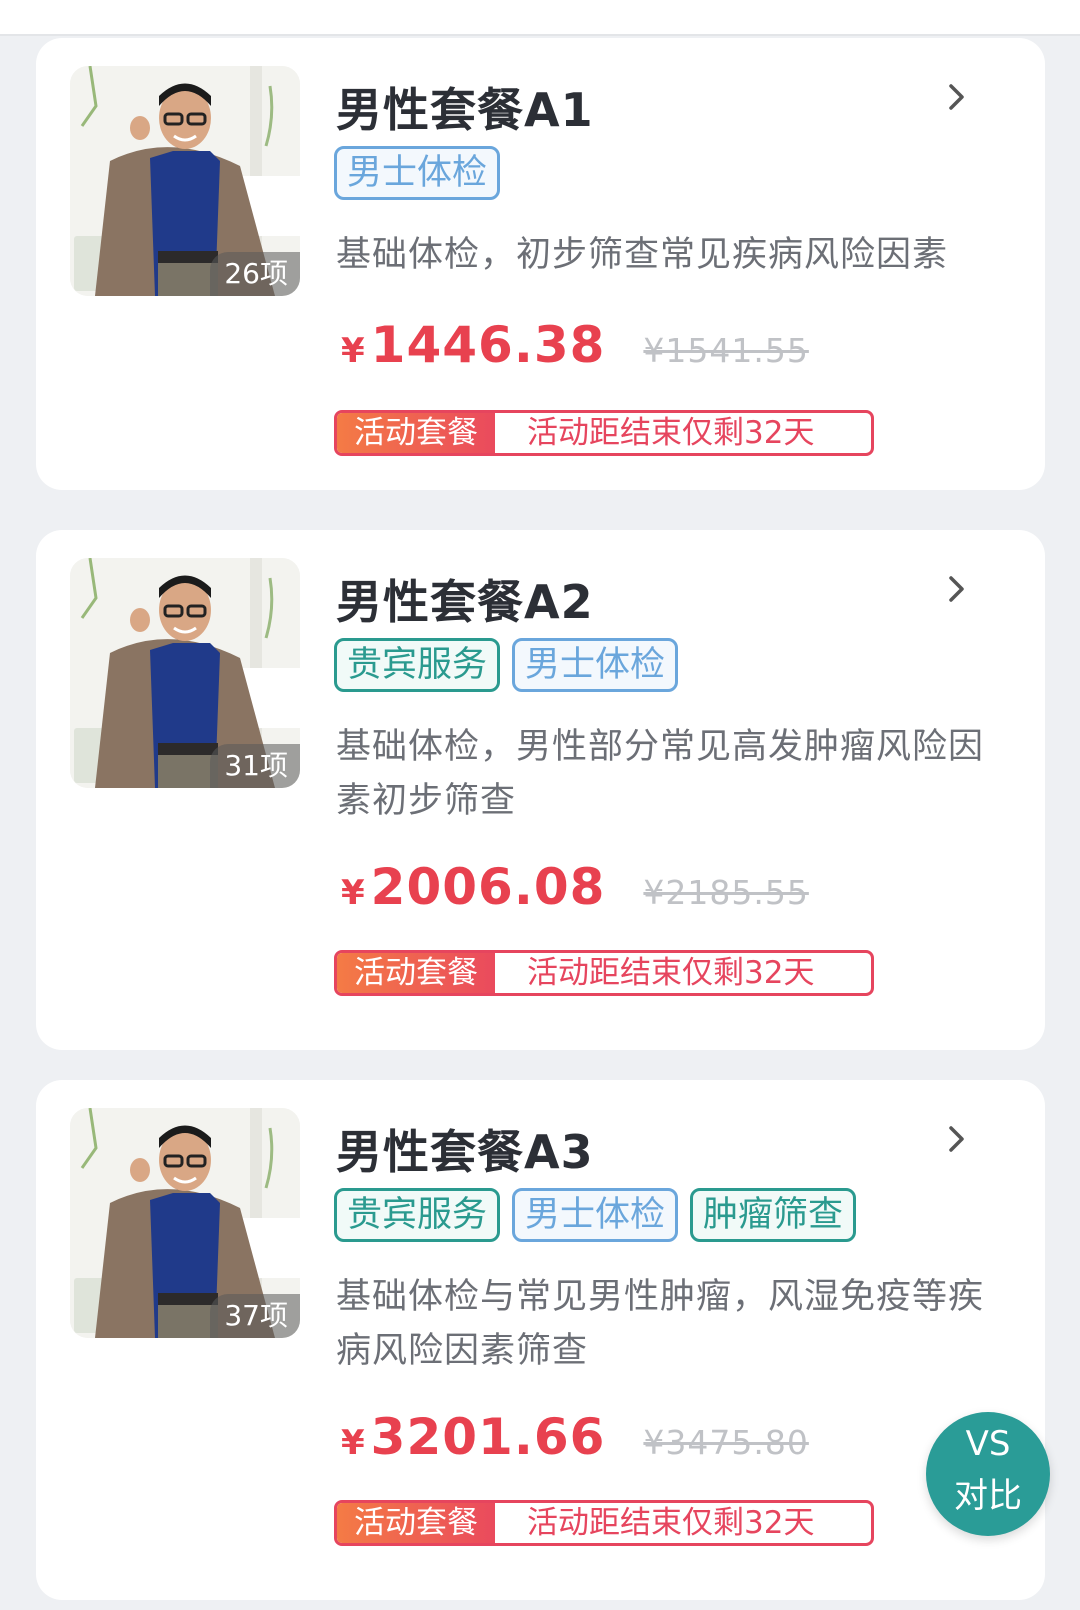  What do you see at coordinates (988, 1444) in the screenshot?
I see `compare-button-vs: VS` at bounding box center [988, 1444].